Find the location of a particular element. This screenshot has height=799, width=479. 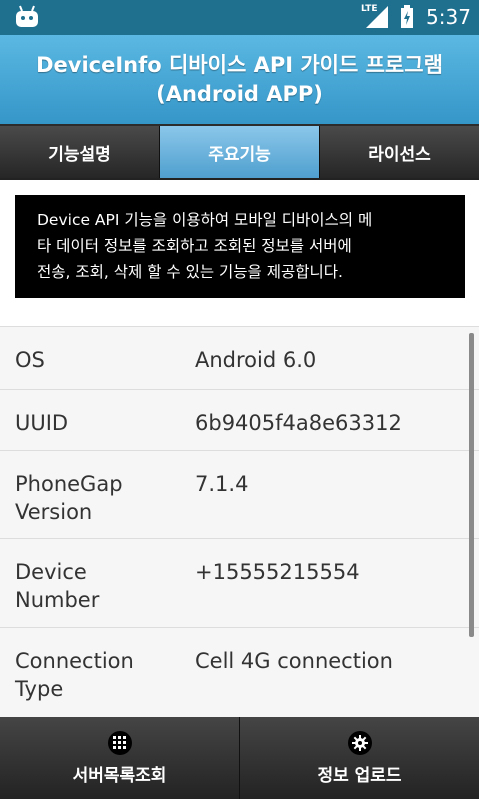

info-row-phonegap-version: PhoneGap Version 7.1.4 is located at coordinates (239, 495).